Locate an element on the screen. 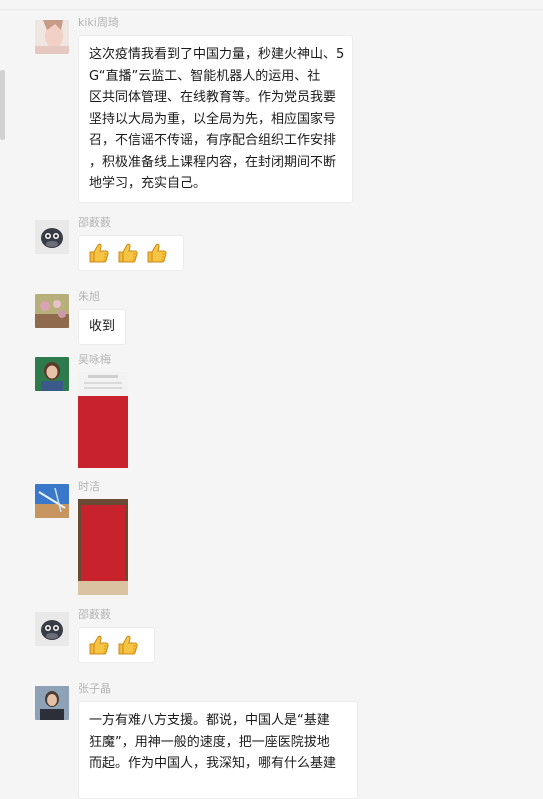  message-text: 而起。作为中国人，我深知，哪有什么基建 is located at coordinates (213, 763).